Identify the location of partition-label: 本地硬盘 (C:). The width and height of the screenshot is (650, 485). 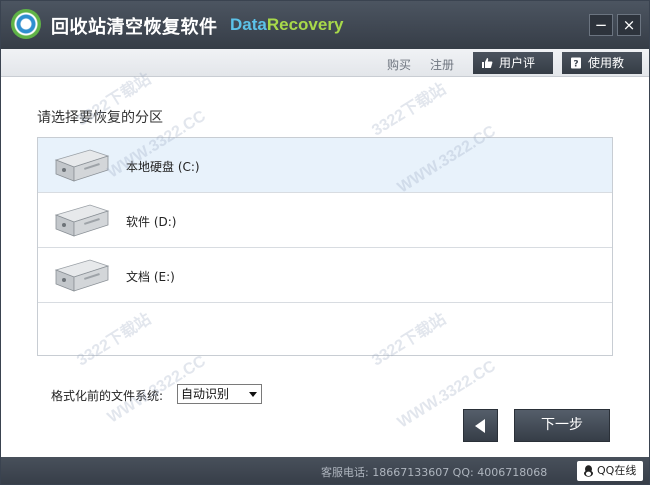
(163, 167).